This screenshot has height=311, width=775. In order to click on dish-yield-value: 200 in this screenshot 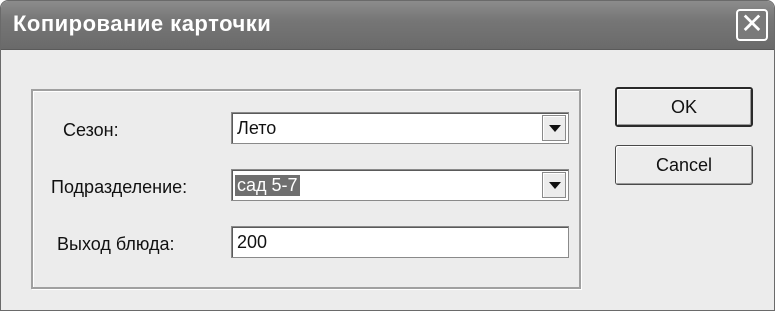, I will do `click(252, 242)`.